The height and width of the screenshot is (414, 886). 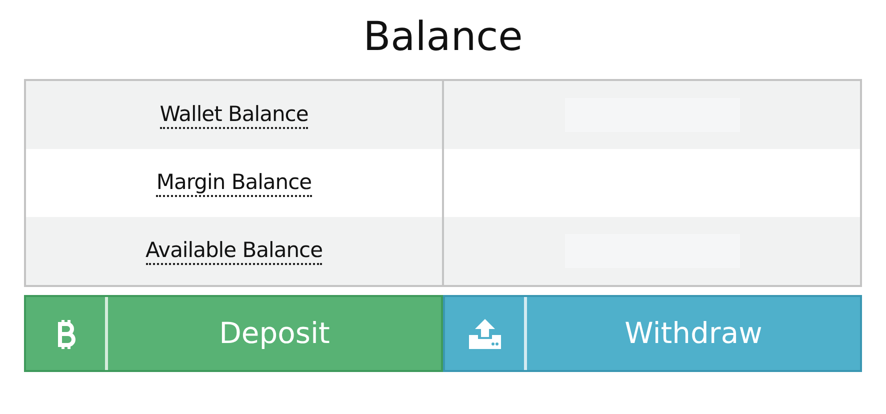 I want to click on deposit-button: Deposit, so click(x=233, y=333).